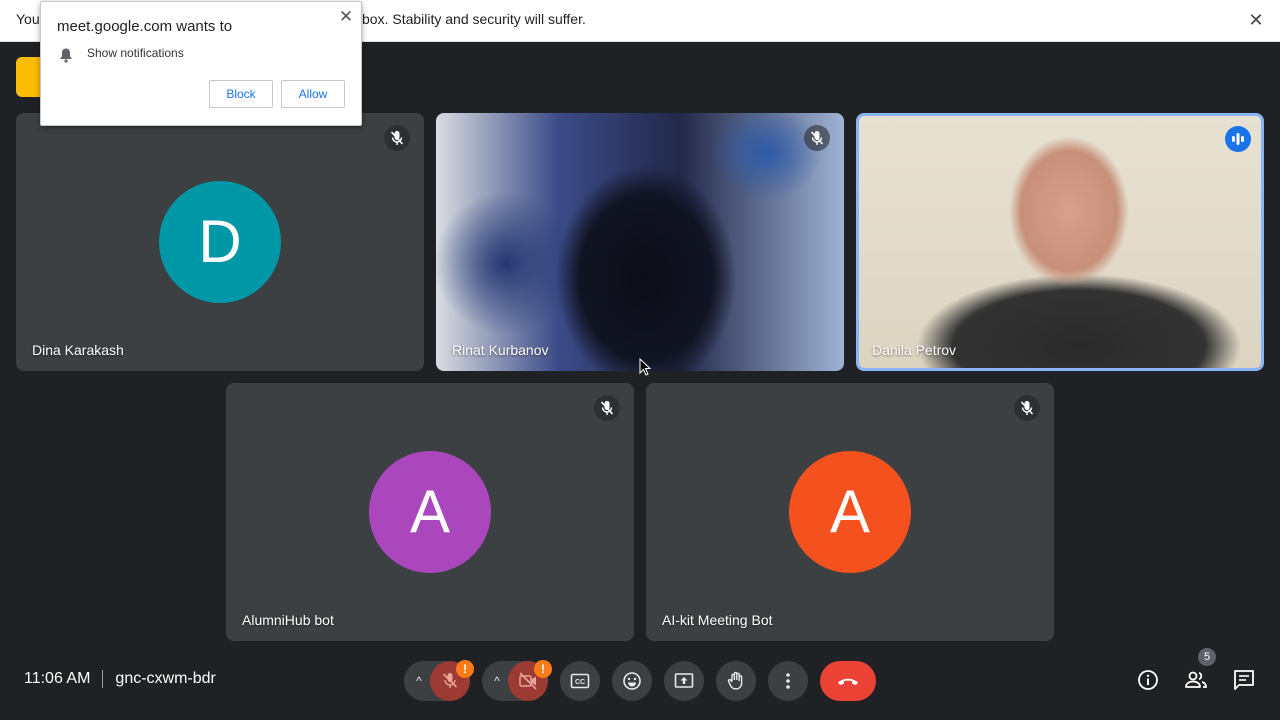  What do you see at coordinates (66, 55) in the screenshot?
I see `bell-icon` at bounding box center [66, 55].